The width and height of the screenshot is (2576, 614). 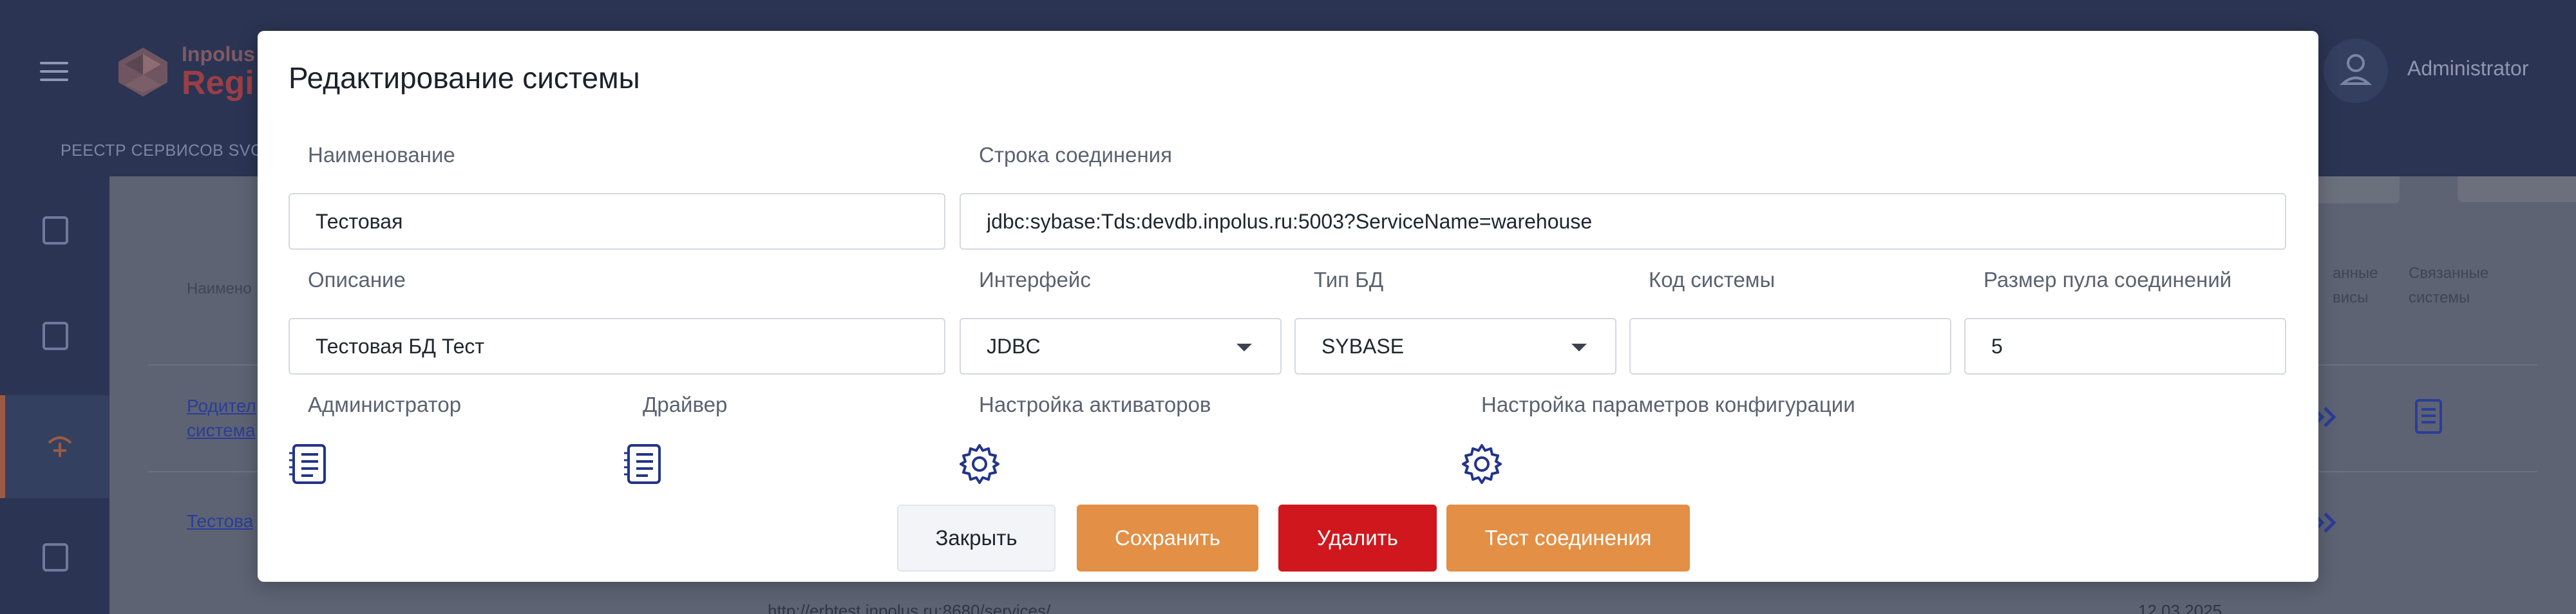 What do you see at coordinates (222, 406) in the screenshot?
I see `table-row-link-parent-line1: Родител` at bounding box center [222, 406].